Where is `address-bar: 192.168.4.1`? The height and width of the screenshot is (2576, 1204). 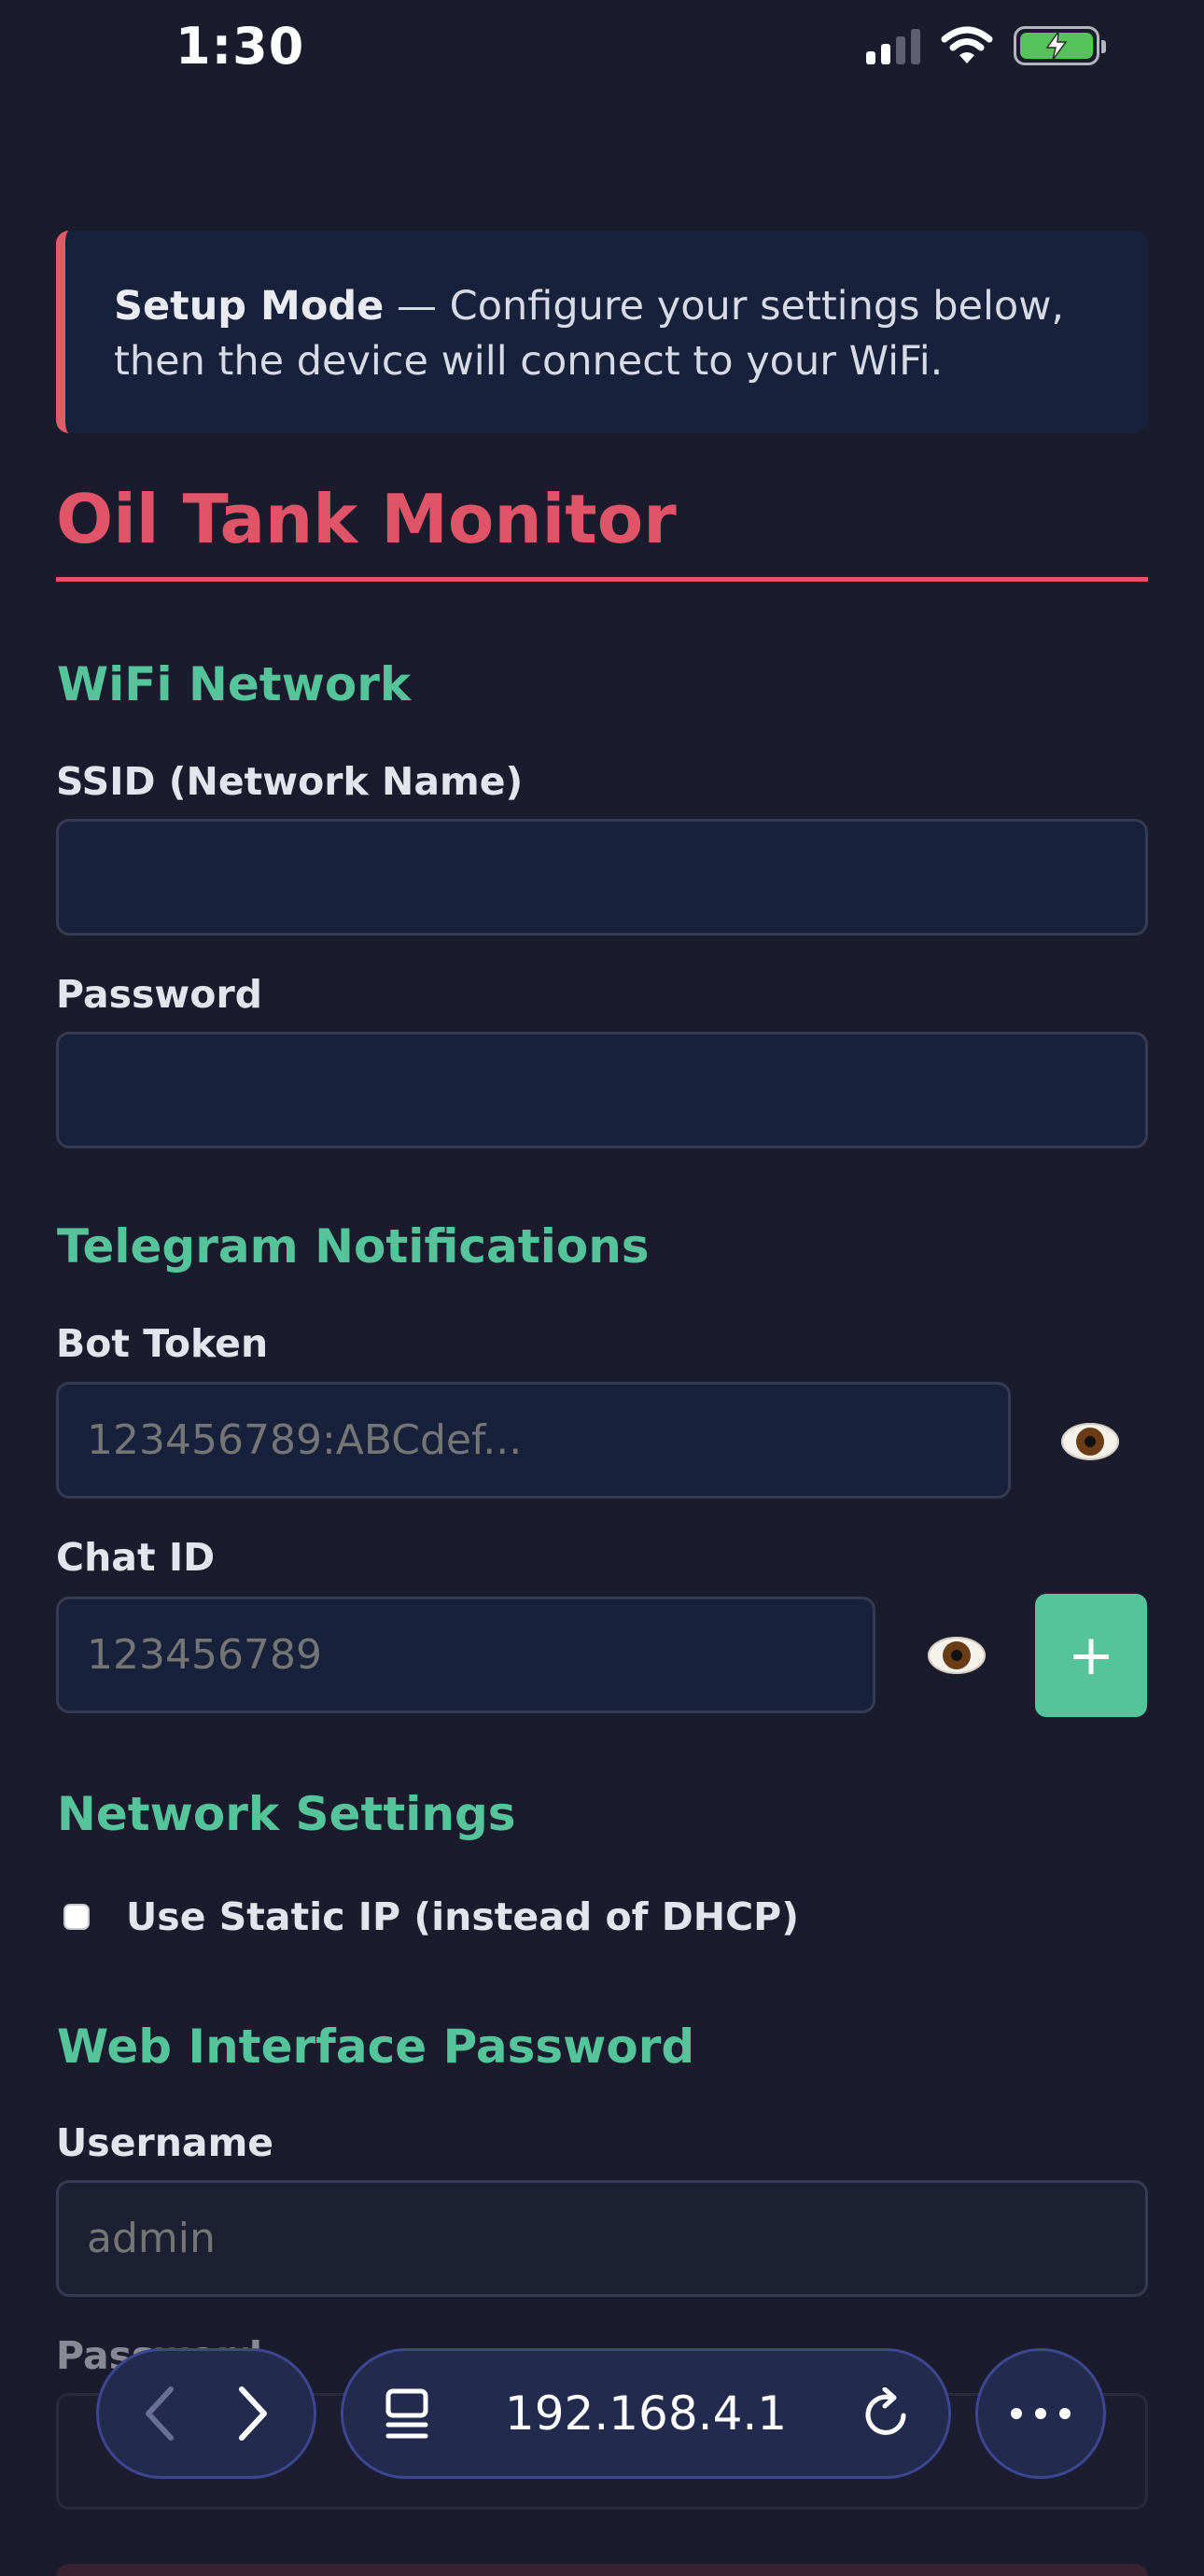
address-bar: 192.168.4.1 is located at coordinates (646, 2413).